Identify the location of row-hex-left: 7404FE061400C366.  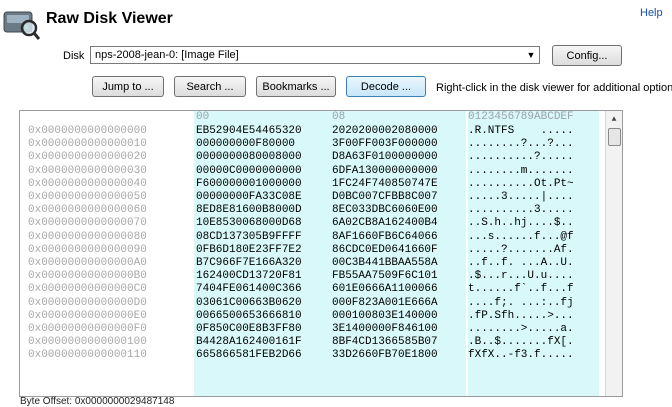
(249, 289).